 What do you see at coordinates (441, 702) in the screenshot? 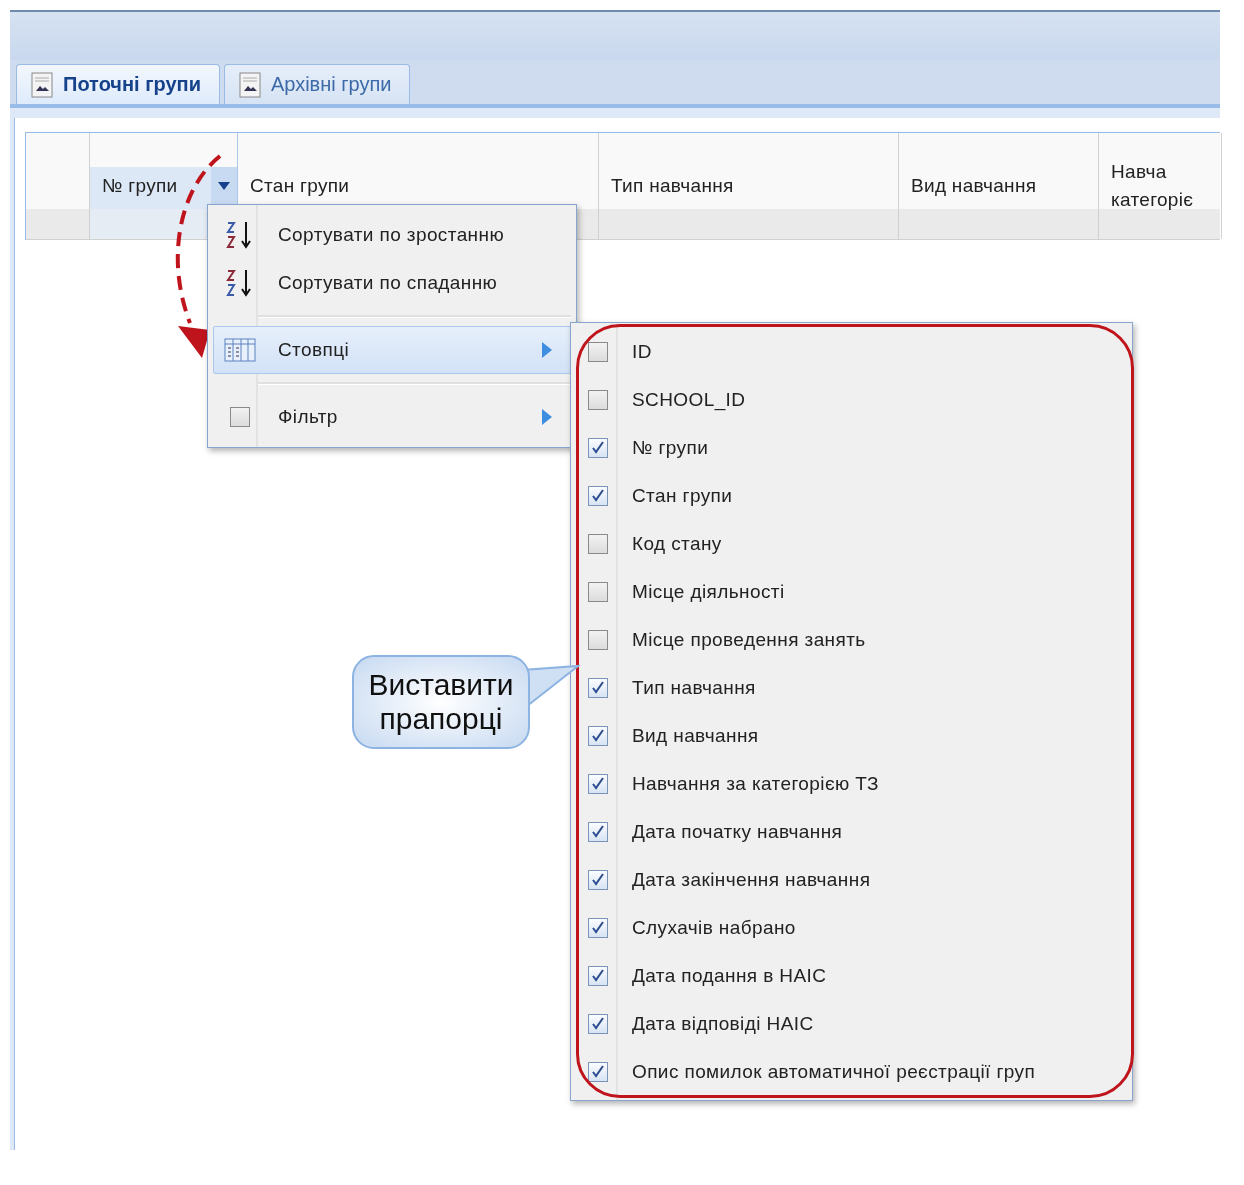
I see `callout: Виставити прапорці` at bounding box center [441, 702].